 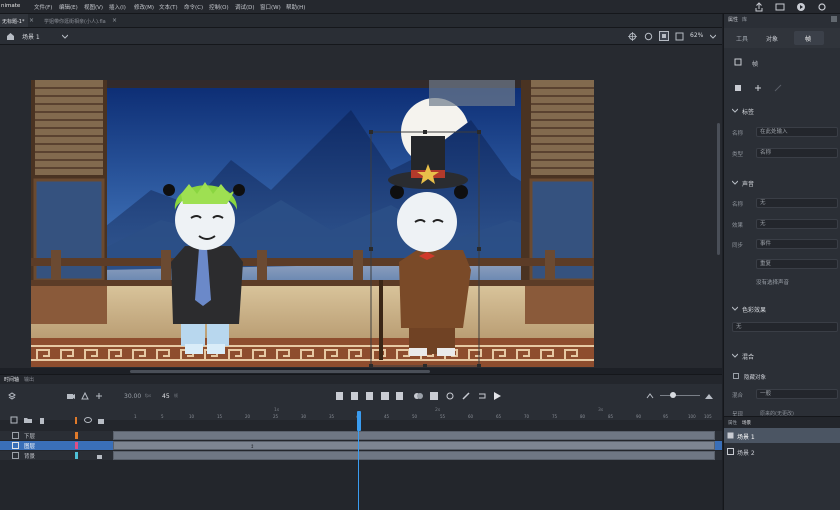 I want to click on zoom-level: 62%, so click(x=696, y=35).